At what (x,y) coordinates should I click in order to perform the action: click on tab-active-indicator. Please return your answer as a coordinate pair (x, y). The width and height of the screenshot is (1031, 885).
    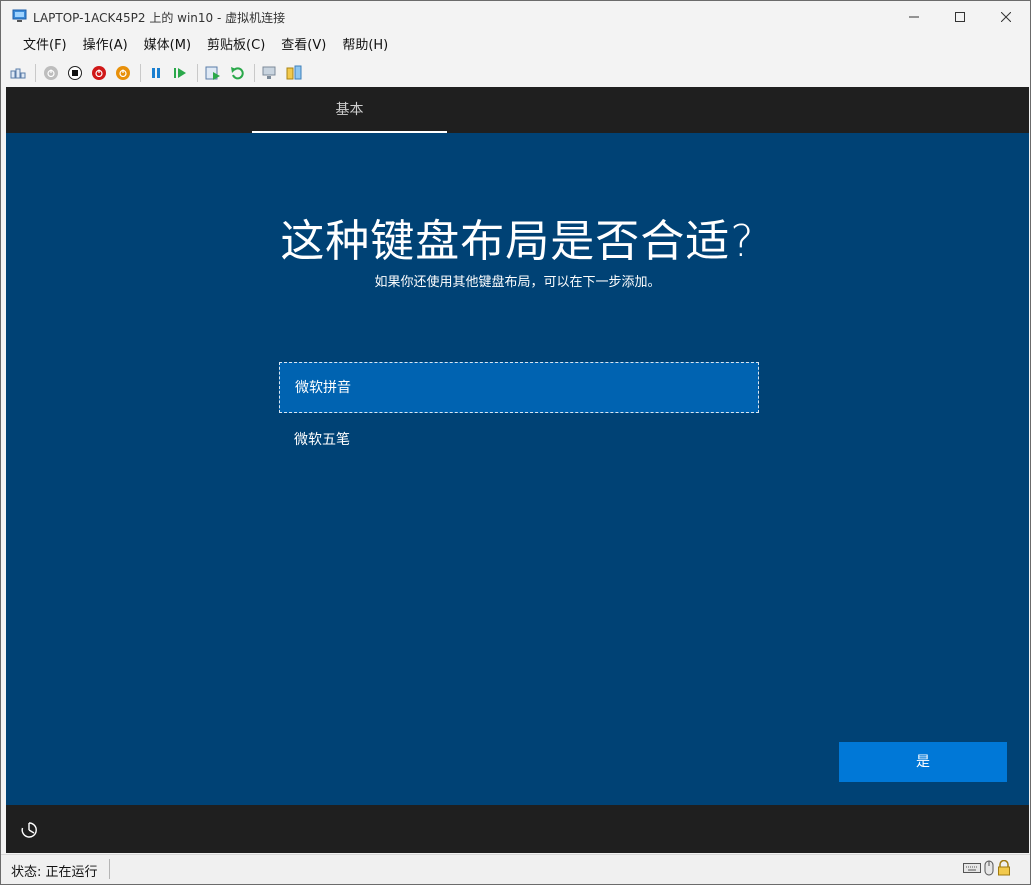
    Looking at the image, I should click on (349, 132).